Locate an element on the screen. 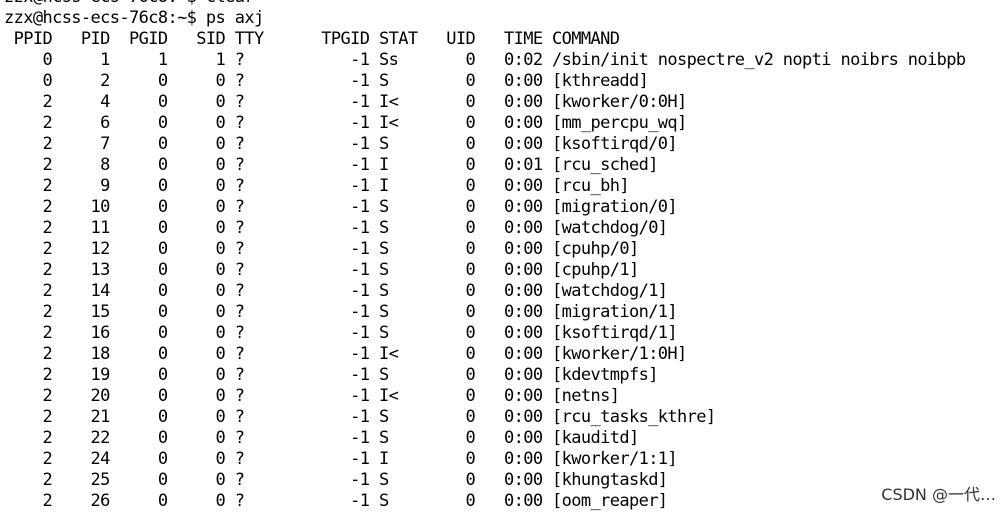  process-row: 2 18 0 0 ? -1 I< 0 0:00 [kworker/1:0H] is located at coordinates (345, 354).